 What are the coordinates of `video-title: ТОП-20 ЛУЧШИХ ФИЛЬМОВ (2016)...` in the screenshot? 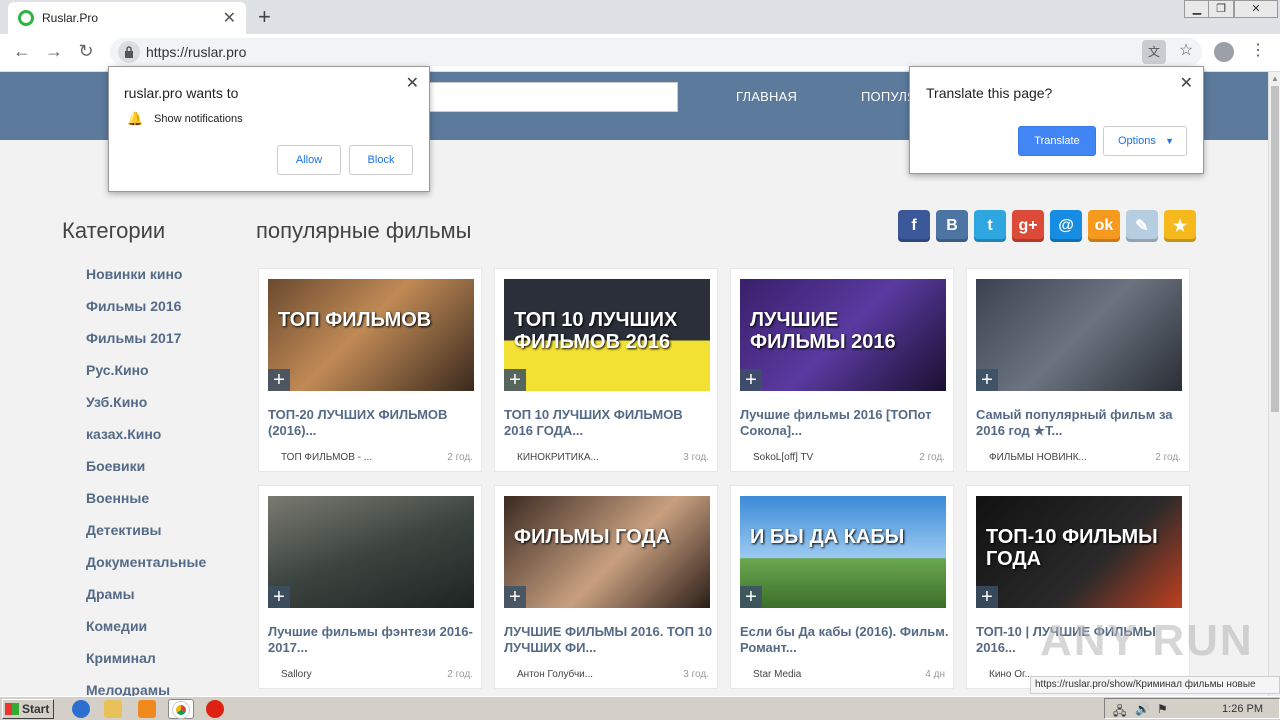 It's located at (373, 423).